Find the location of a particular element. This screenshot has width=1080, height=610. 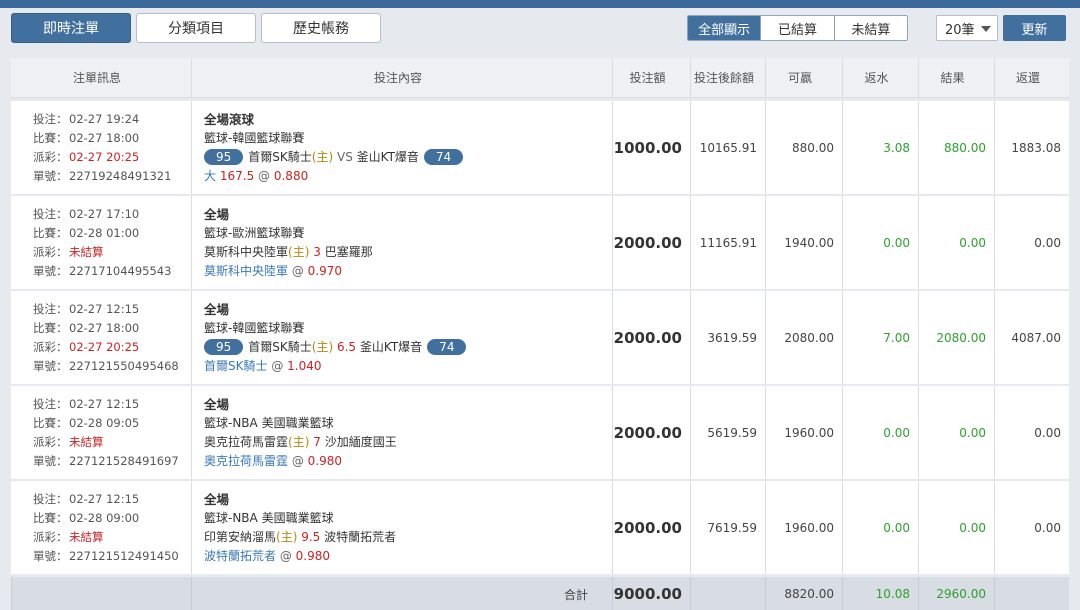

potential-win: 1940.00 is located at coordinates (803, 242).